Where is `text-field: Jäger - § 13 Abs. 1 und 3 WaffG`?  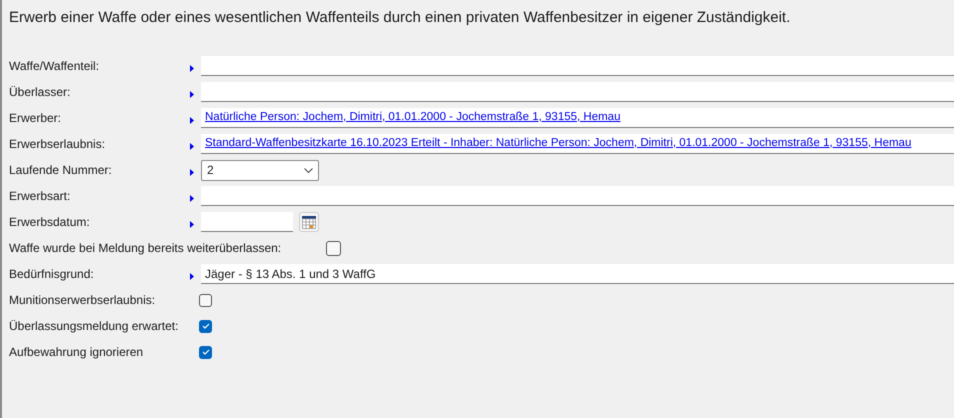 text-field: Jäger - § 13 Abs. 1 und 3 WaffG is located at coordinates (577, 274).